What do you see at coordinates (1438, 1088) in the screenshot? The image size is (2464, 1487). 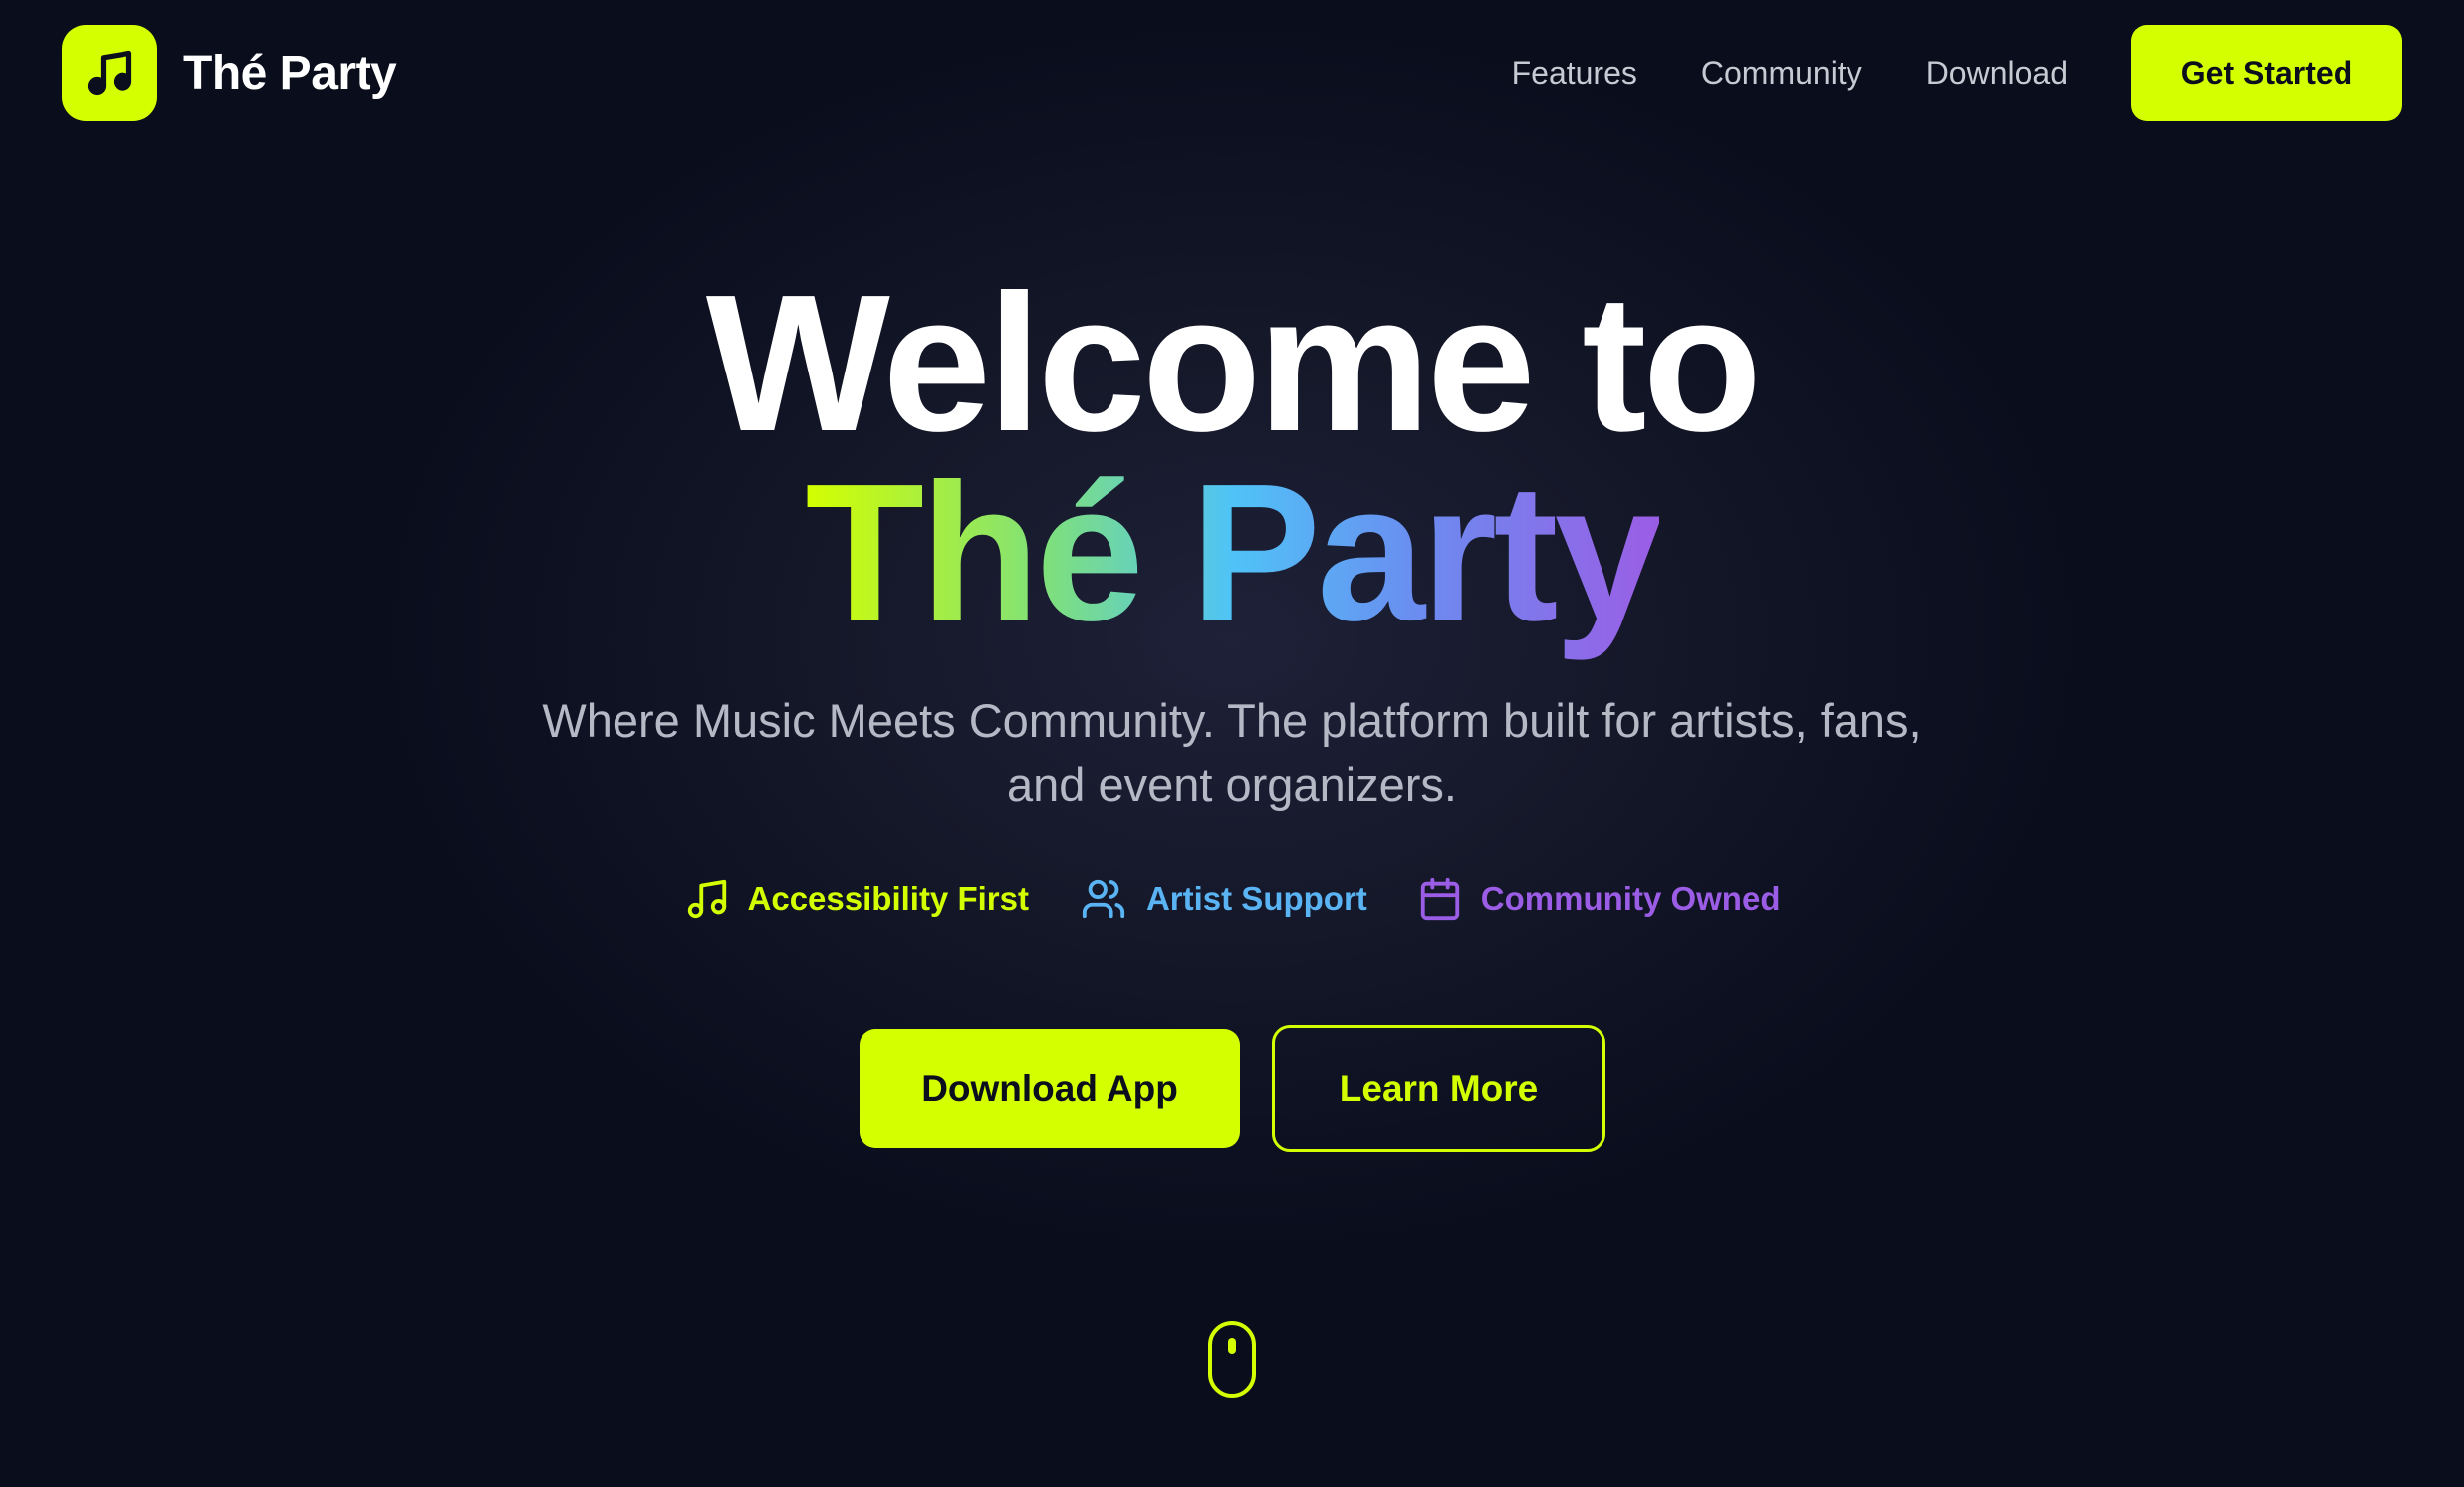 I see `learn-more-button: Learn More` at bounding box center [1438, 1088].